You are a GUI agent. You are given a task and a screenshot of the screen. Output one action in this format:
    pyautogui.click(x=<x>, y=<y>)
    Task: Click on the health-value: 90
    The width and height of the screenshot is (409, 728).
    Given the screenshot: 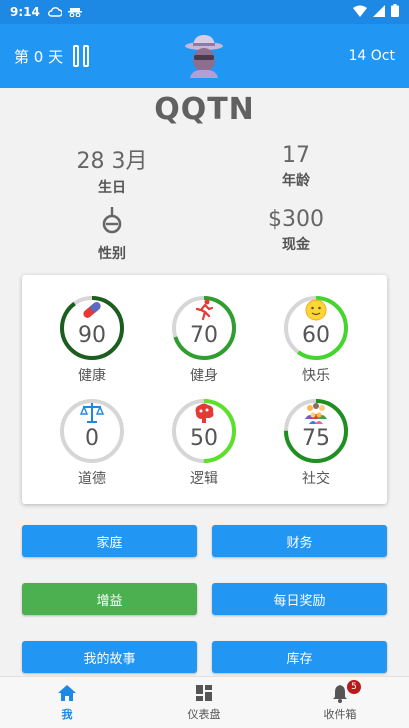 What is the action you would take?
    pyautogui.click(x=92, y=335)
    